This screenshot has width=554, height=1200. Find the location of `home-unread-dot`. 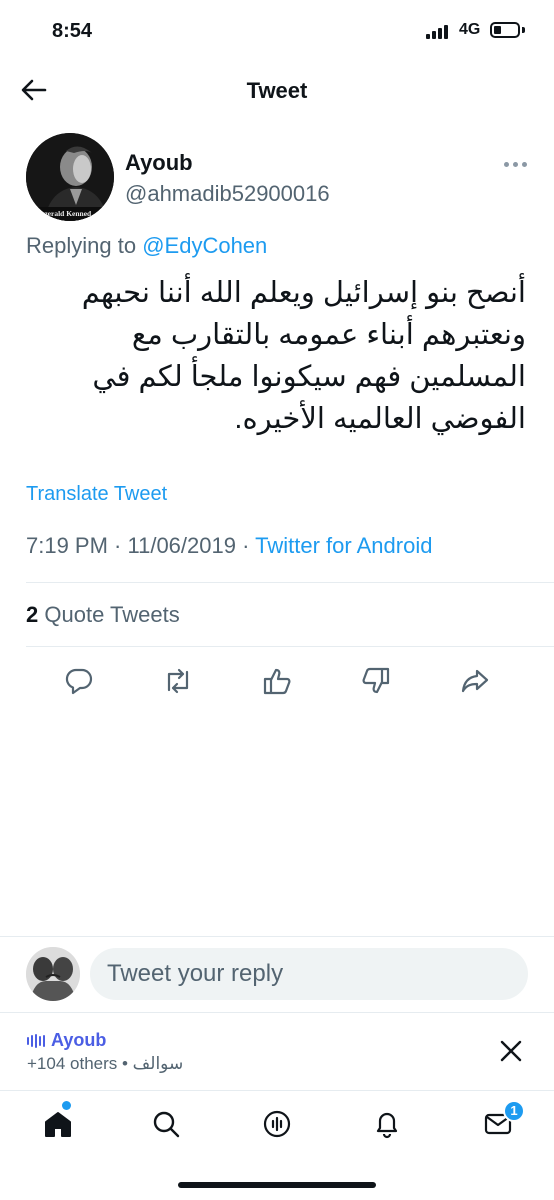

home-unread-dot is located at coordinates (66, 1105).